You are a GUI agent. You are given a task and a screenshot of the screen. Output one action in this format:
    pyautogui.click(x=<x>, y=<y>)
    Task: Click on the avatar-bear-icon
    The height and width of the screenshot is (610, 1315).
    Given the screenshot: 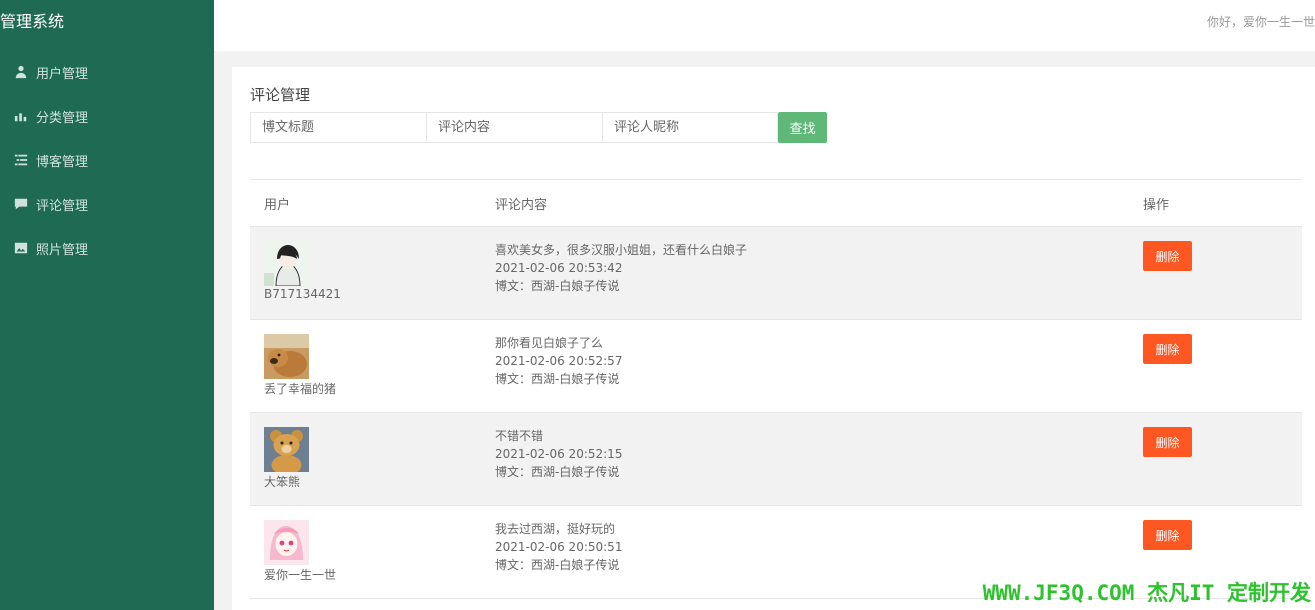 What is the action you would take?
    pyautogui.click(x=286, y=449)
    